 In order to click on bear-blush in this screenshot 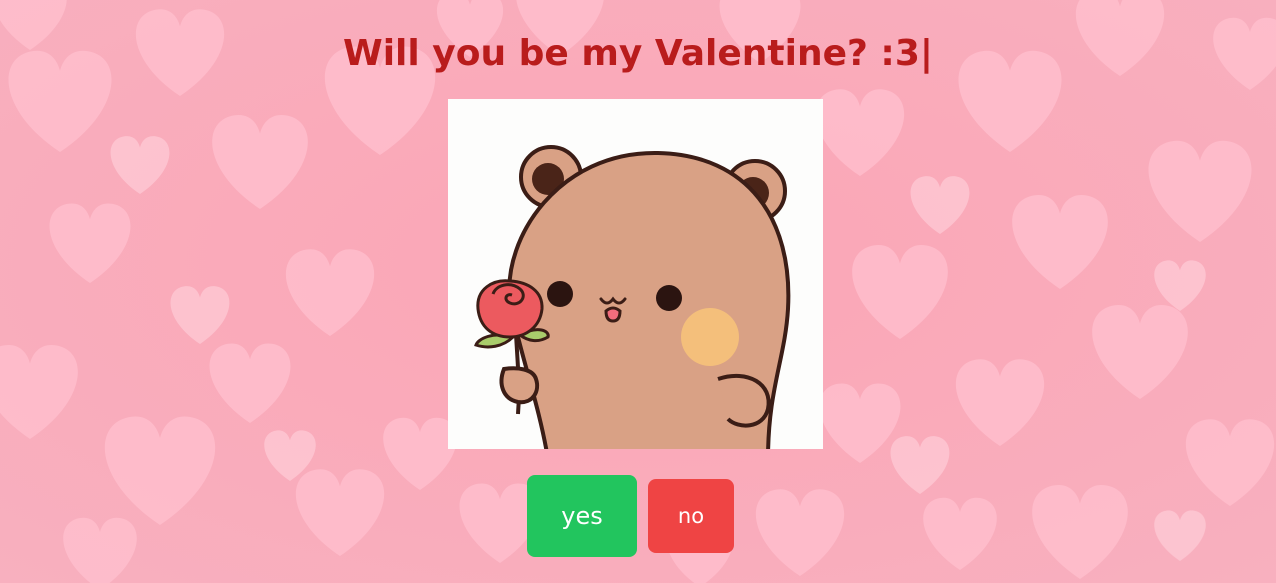, I will do `click(710, 337)`.